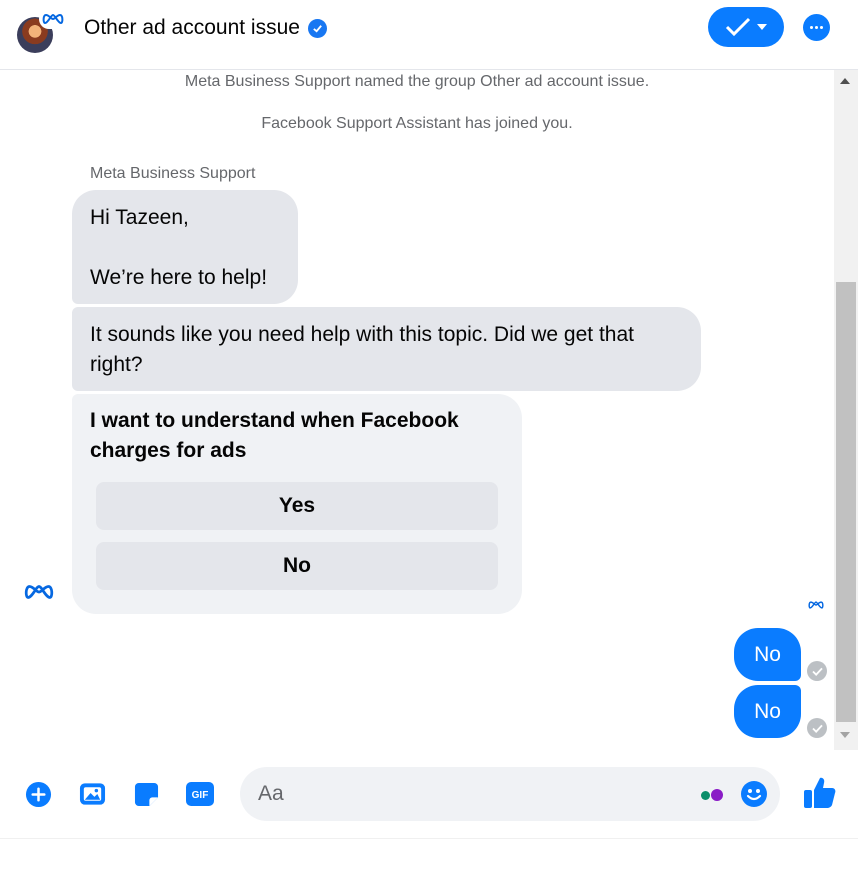 This screenshot has height=875, width=858. What do you see at coordinates (738, 27) in the screenshot?
I see `checkmark-icon` at bounding box center [738, 27].